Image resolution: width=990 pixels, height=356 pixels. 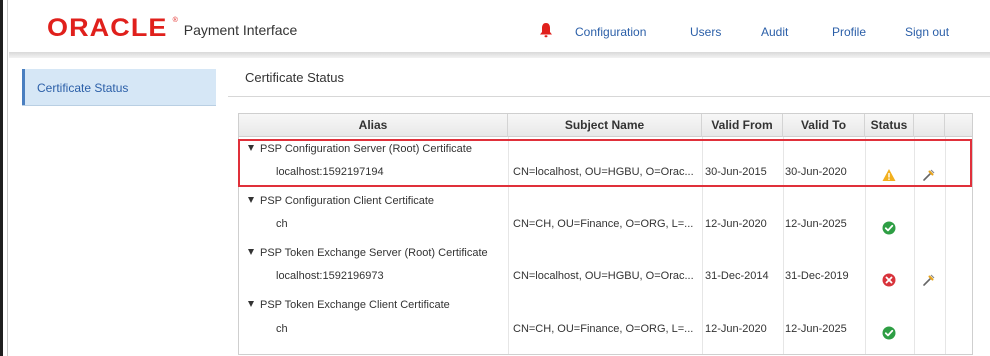 I want to click on group-row-token-client: PSP Token Exchange Client Certificate, so click(x=349, y=305).